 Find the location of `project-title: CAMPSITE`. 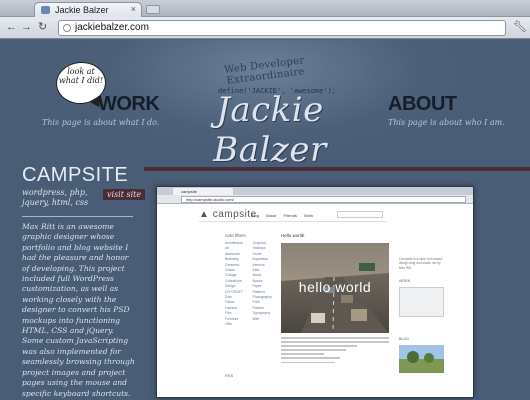

project-title: CAMPSITE is located at coordinates (75, 175).